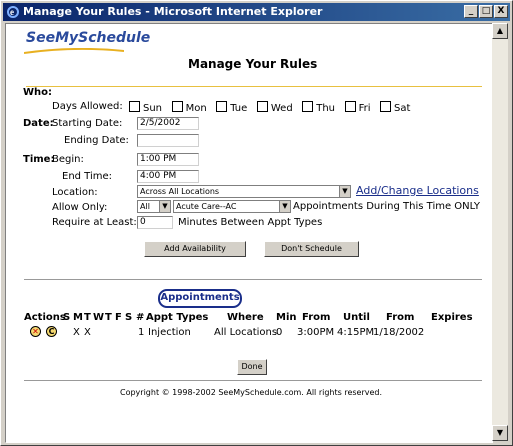  What do you see at coordinates (400, 317) in the screenshot?
I see `col-from-date: From` at bounding box center [400, 317].